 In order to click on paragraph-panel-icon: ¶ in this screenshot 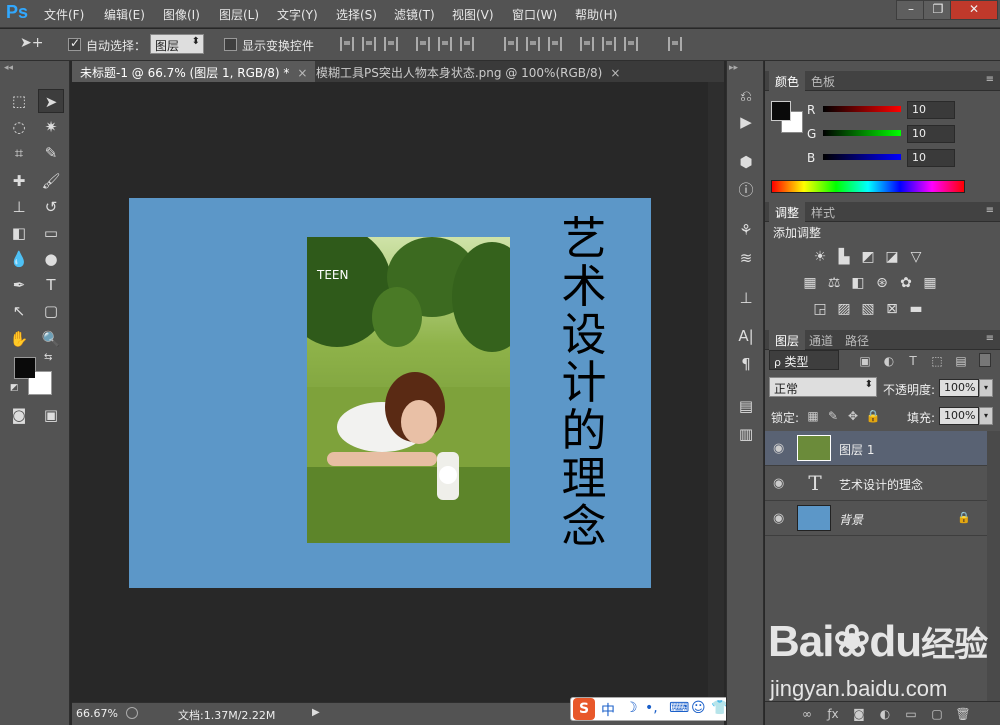, I will do `click(746, 364)`.